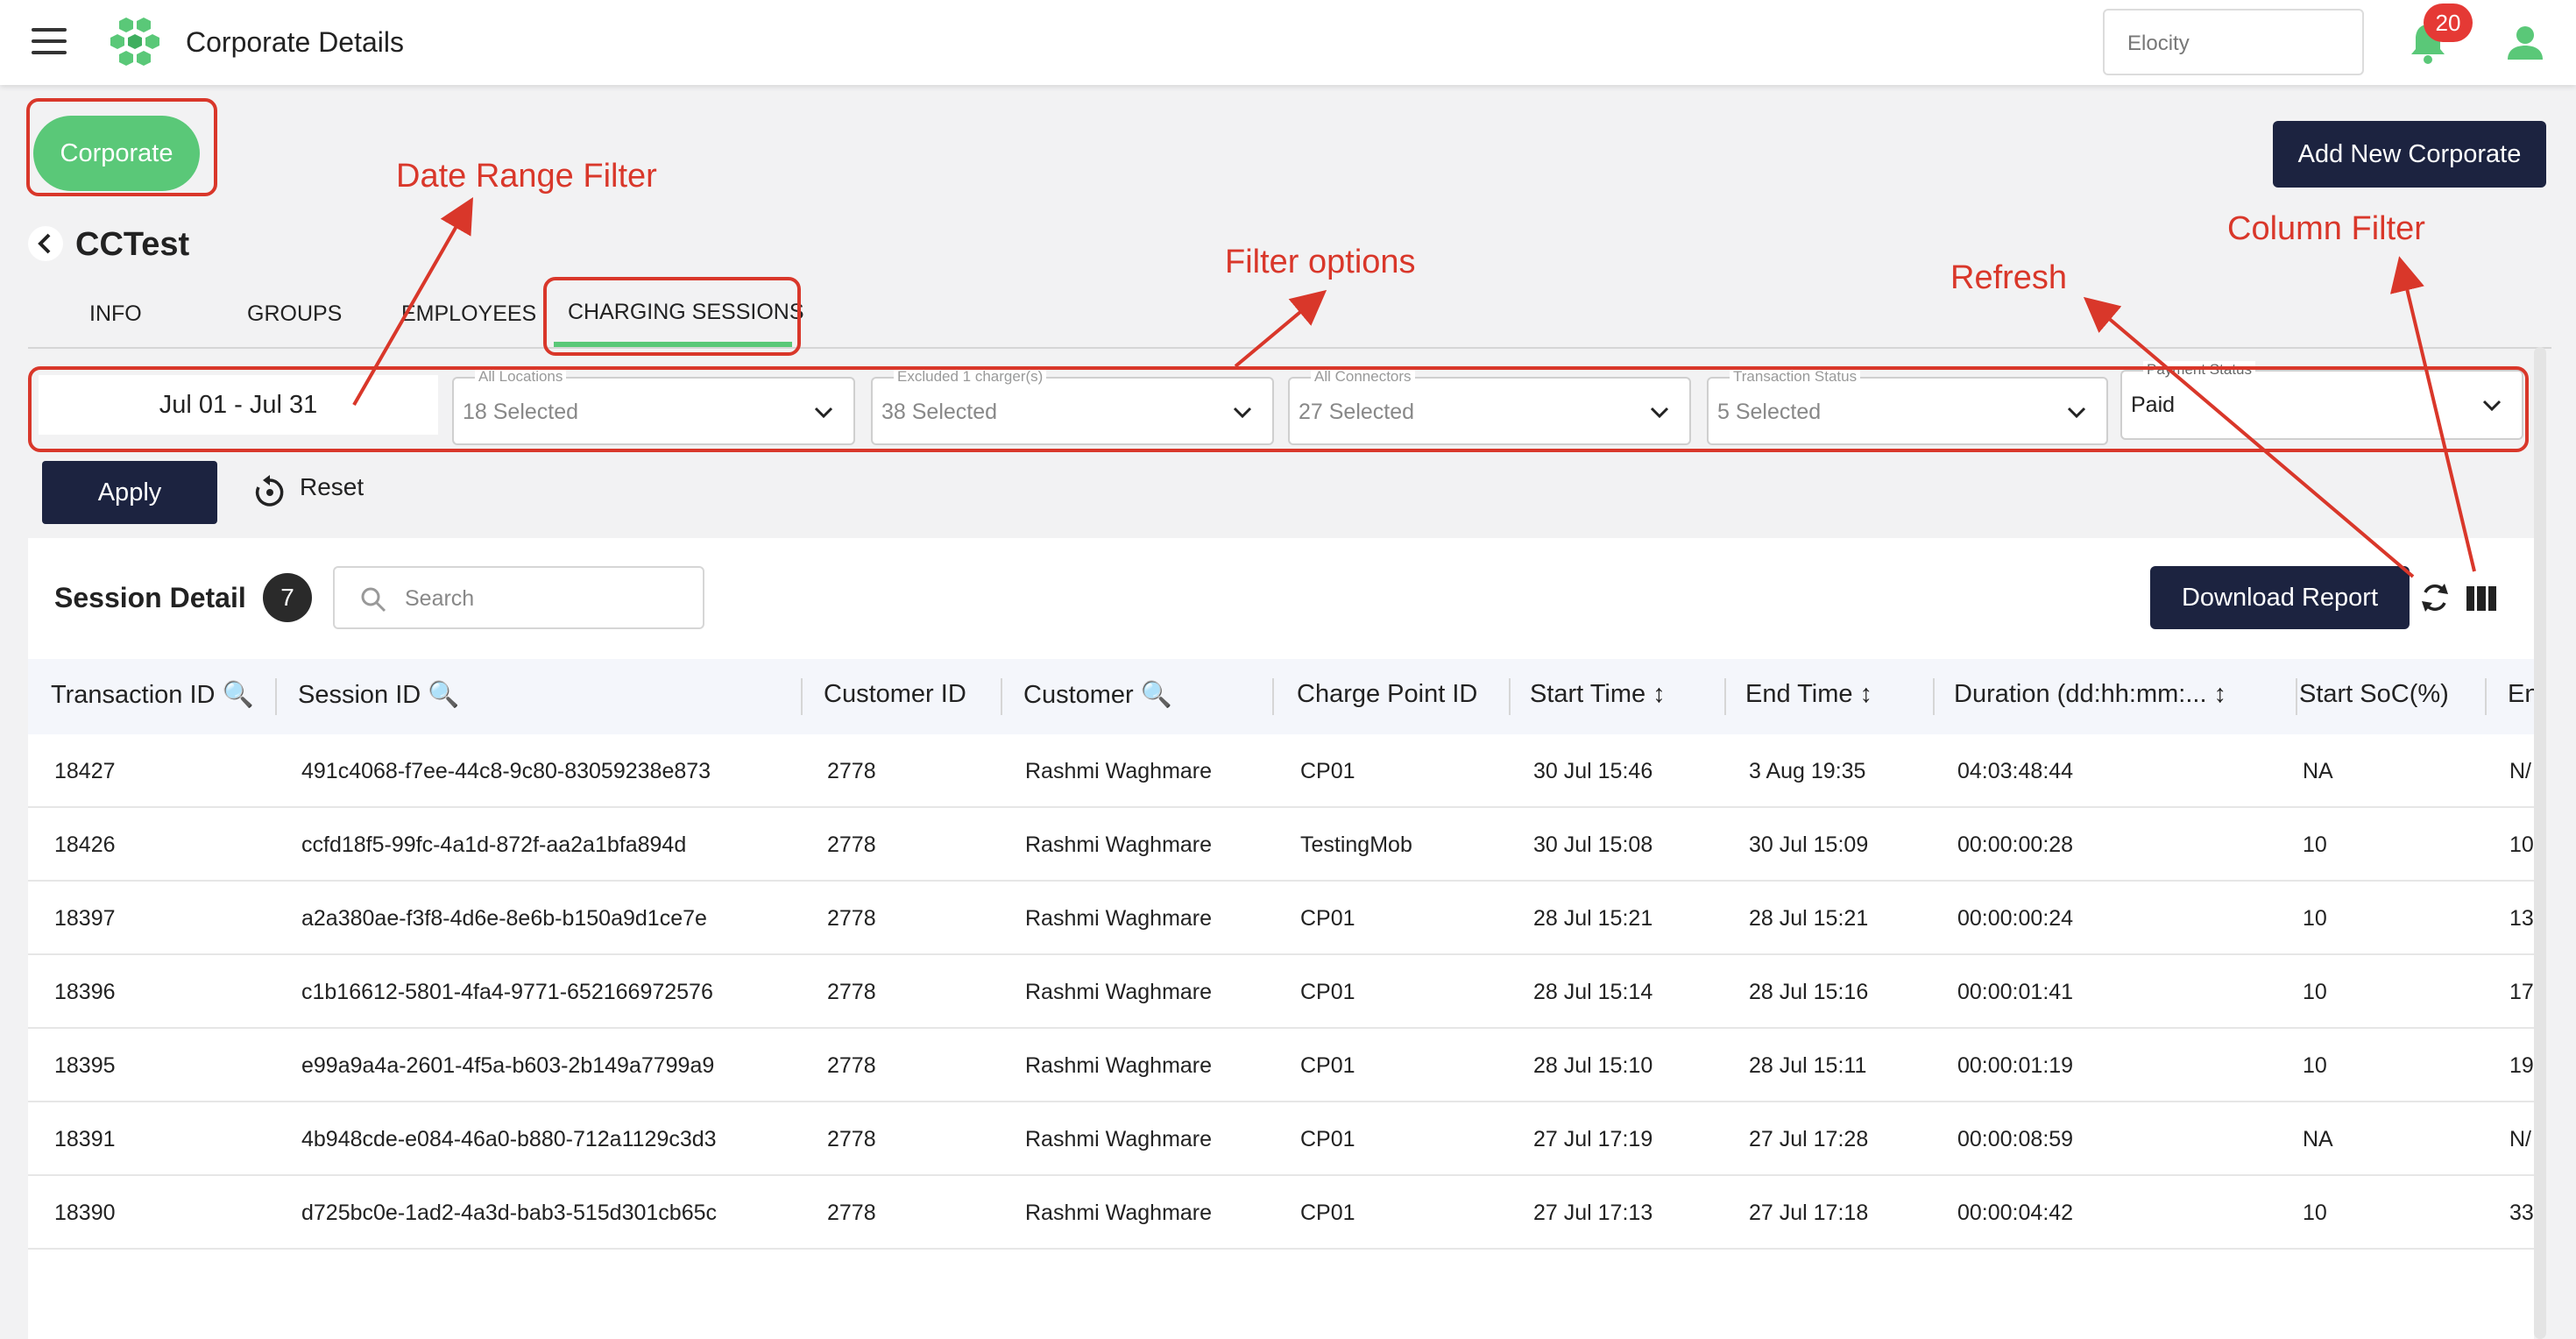 The image size is (2576, 1339). I want to click on table-cell: e99a9a4a-2601-4f5a-b603-2b149a7799a9, so click(508, 1066).